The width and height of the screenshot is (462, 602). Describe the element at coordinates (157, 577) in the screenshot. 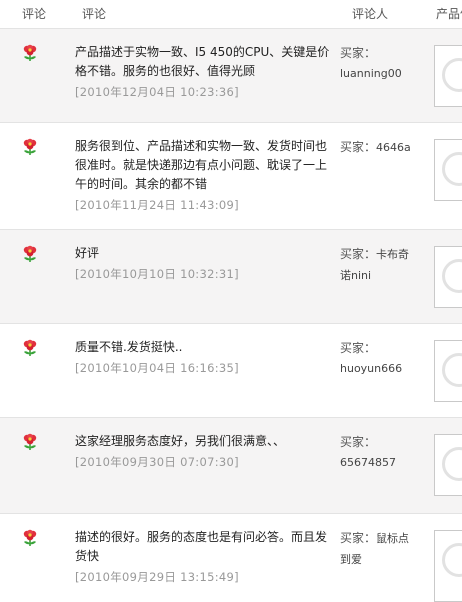

I see `review-date: [2010年09月29日 13:15:49]` at that location.